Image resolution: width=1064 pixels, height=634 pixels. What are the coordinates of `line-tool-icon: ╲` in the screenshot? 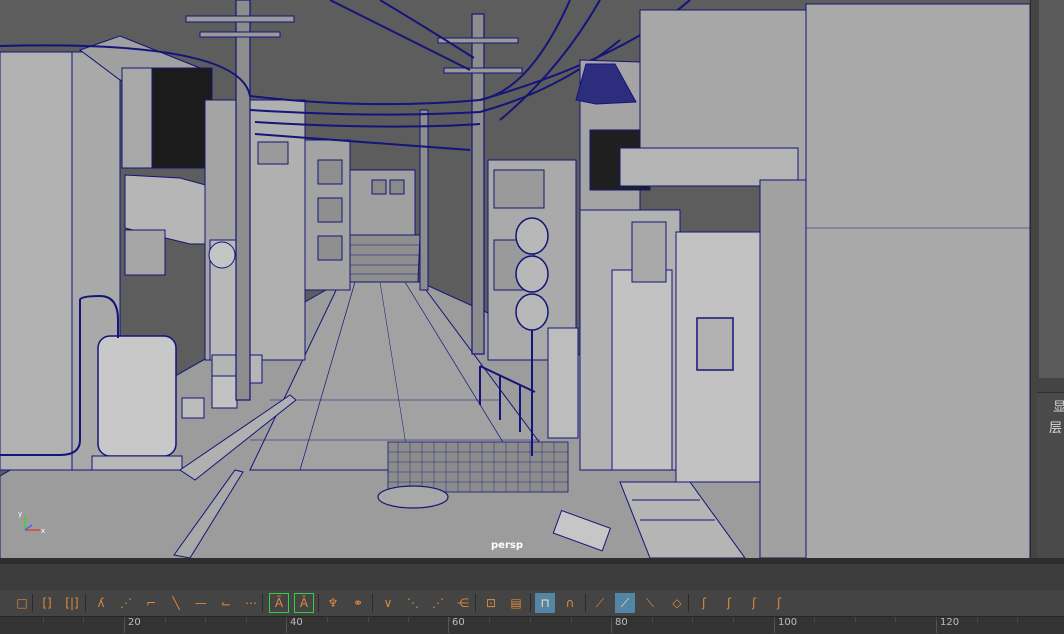 It's located at (176, 603).